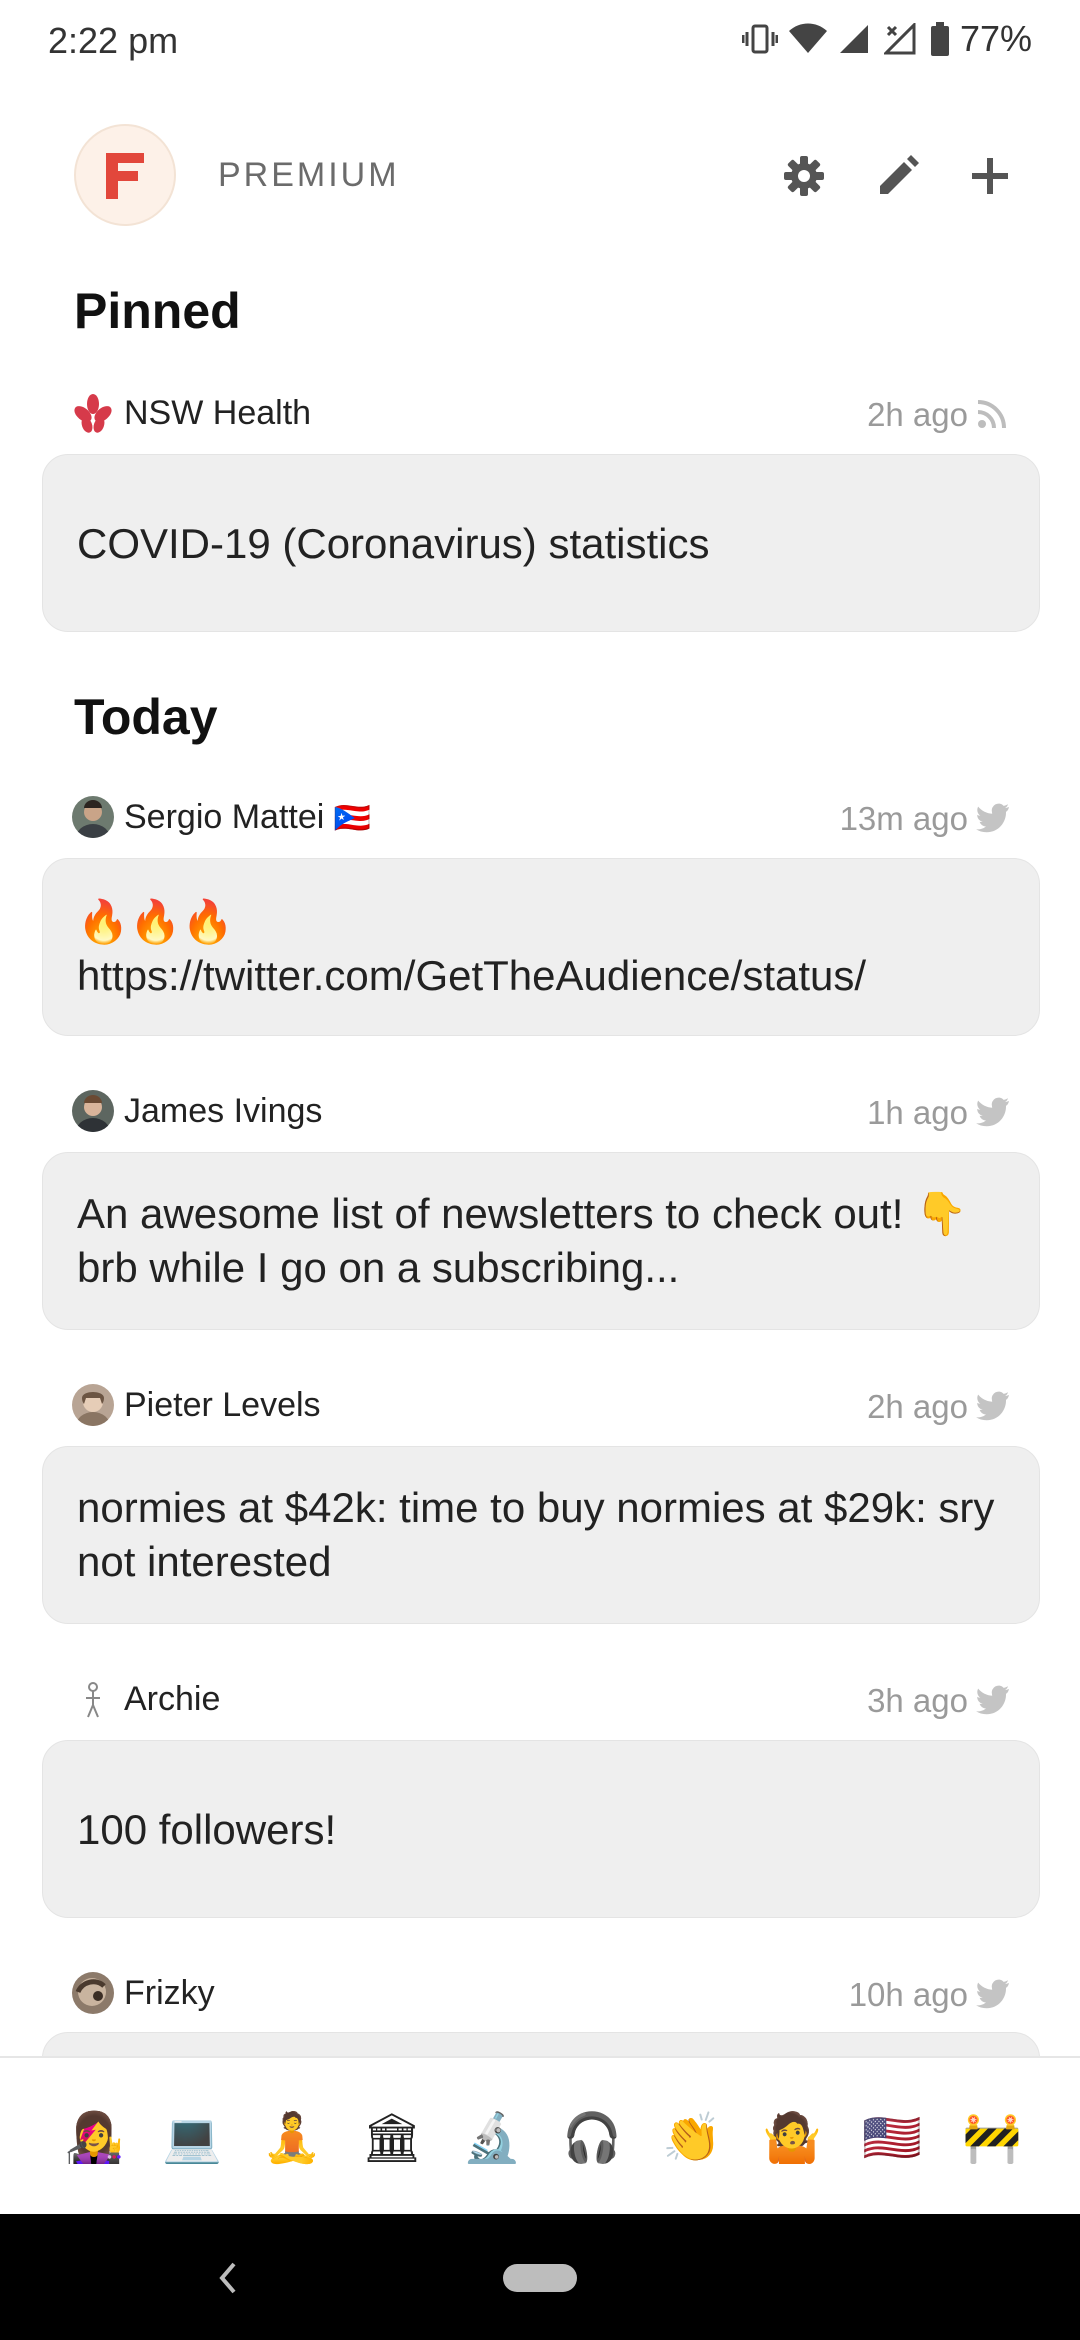 This screenshot has width=1080, height=2340. I want to click on category-glyph: 💻, so click(192, 2137).